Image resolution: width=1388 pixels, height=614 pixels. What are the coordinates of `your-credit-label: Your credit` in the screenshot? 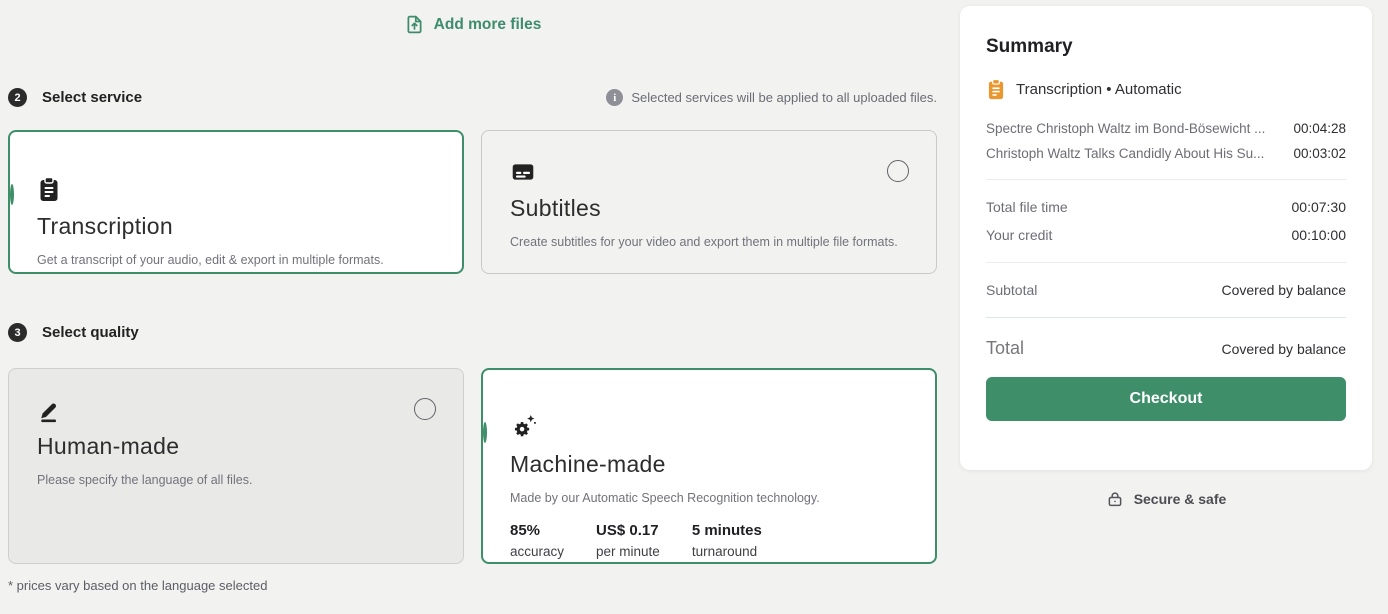 It's located at (1019, 235).